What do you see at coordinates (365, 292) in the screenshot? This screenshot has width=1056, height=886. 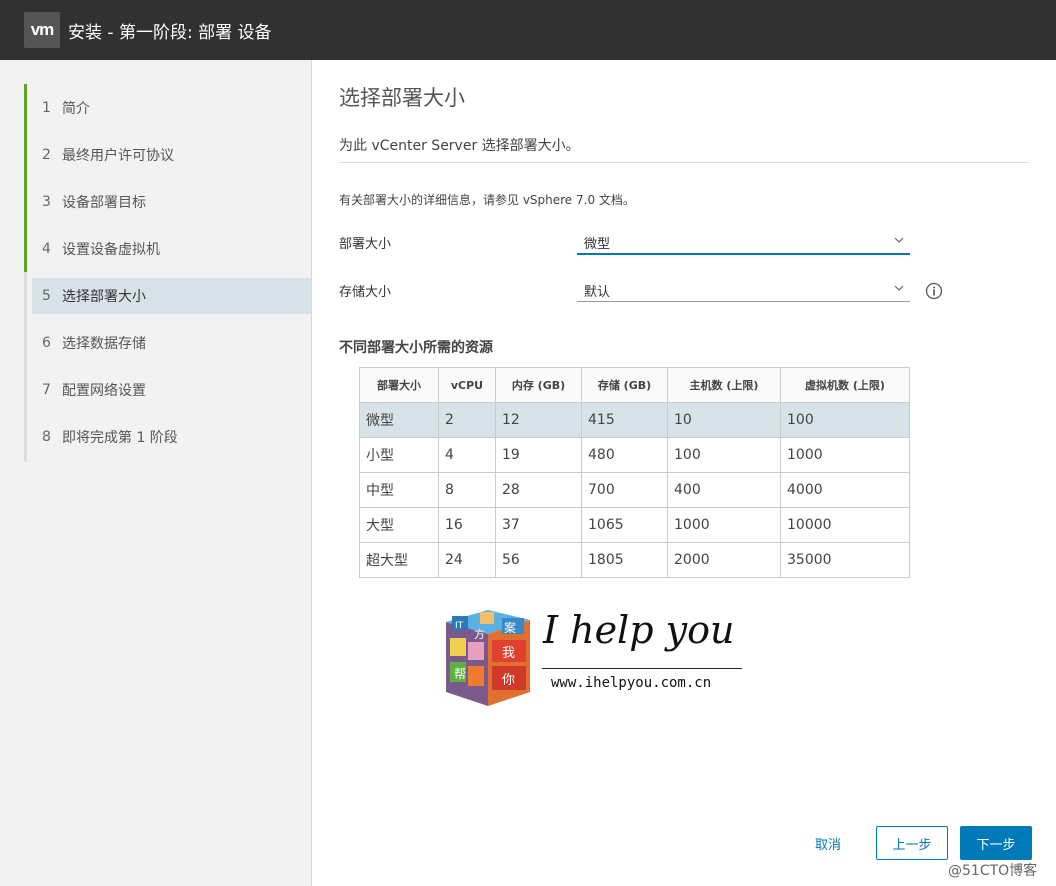 I see `storage-size-label: 存储大小` at bounding box center [365, 292].